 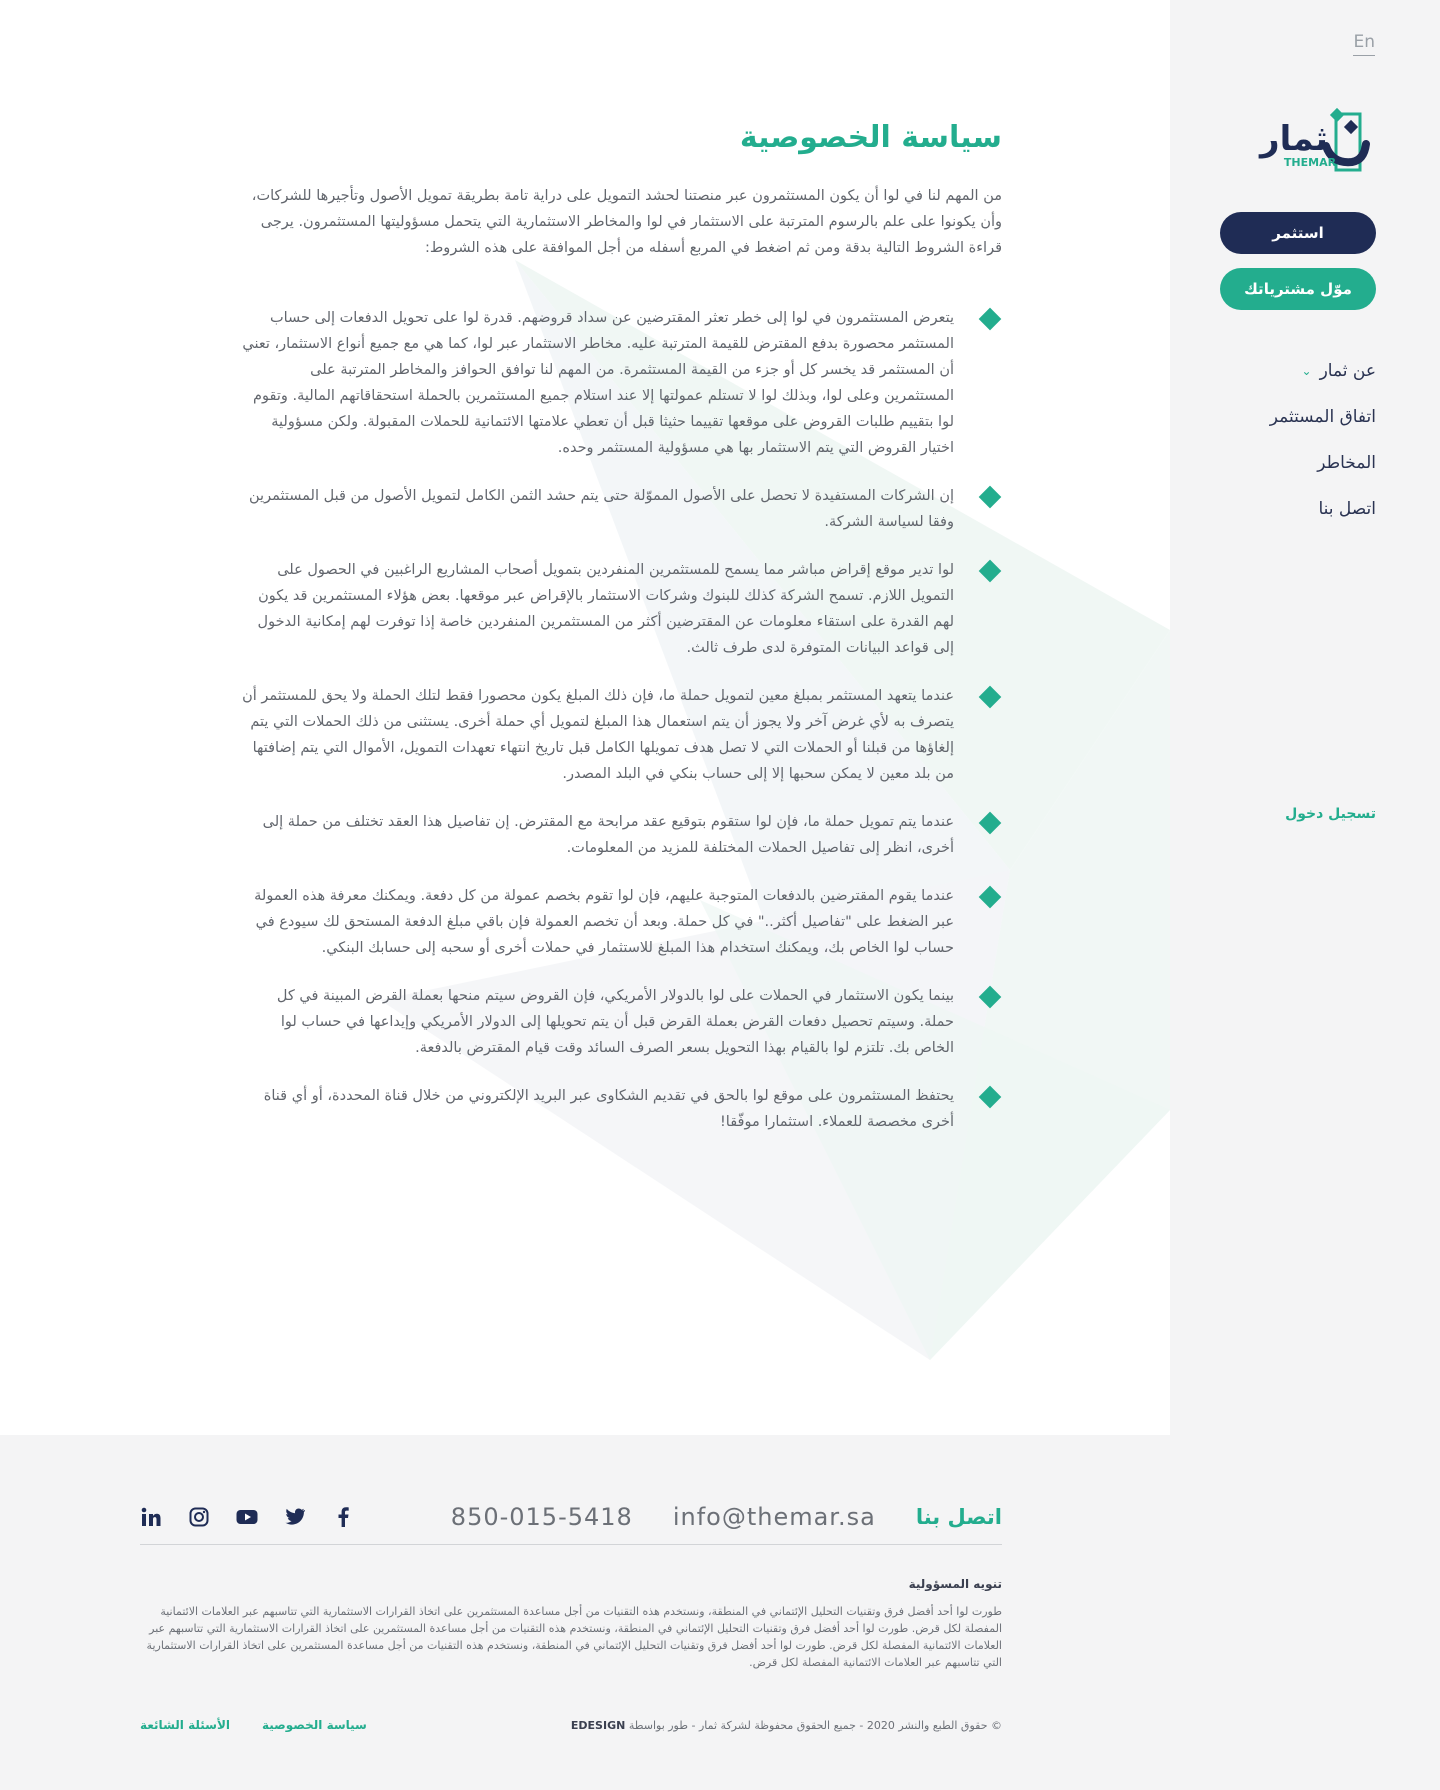 I want to click on logo-mark-icon: ثمار THEMAR, so click(x=1314, y=139).